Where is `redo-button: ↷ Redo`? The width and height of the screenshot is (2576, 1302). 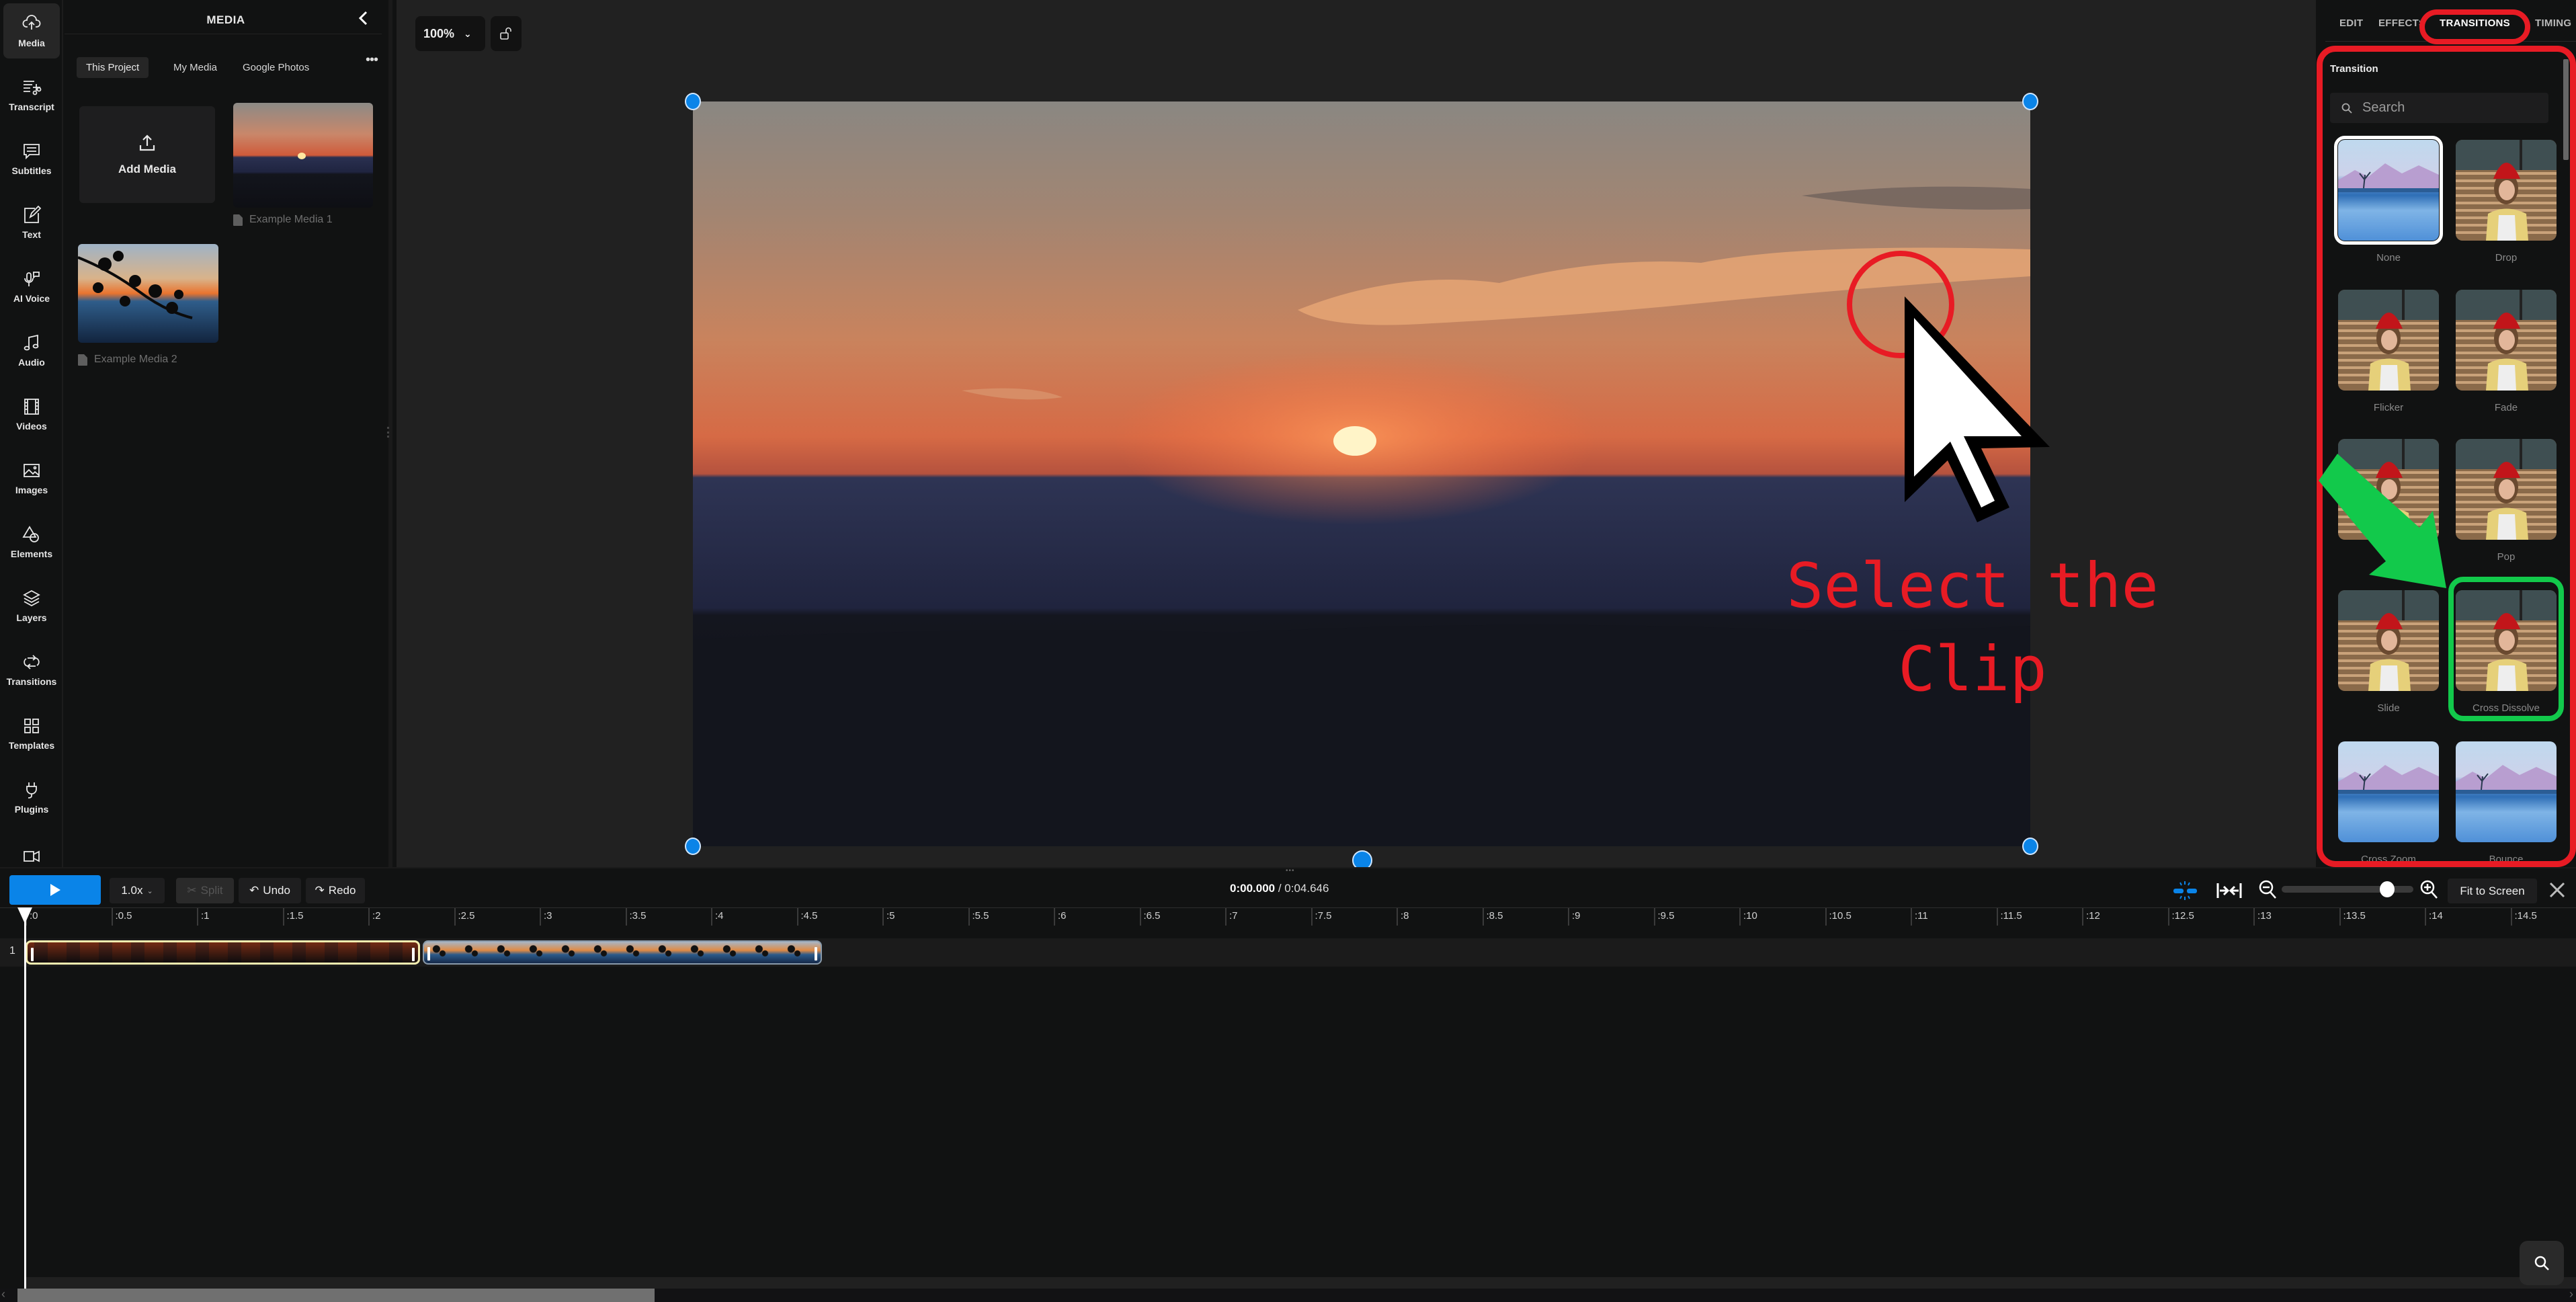 redo-button: ↷ Redo is located at coordinates (335, 890).